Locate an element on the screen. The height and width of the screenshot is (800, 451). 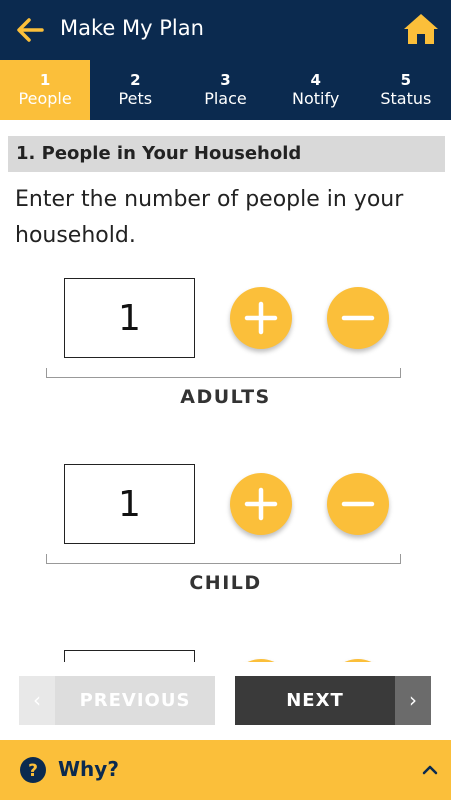
previous-button: ‹ PREVIOUS is located at coordinates (117, 700).